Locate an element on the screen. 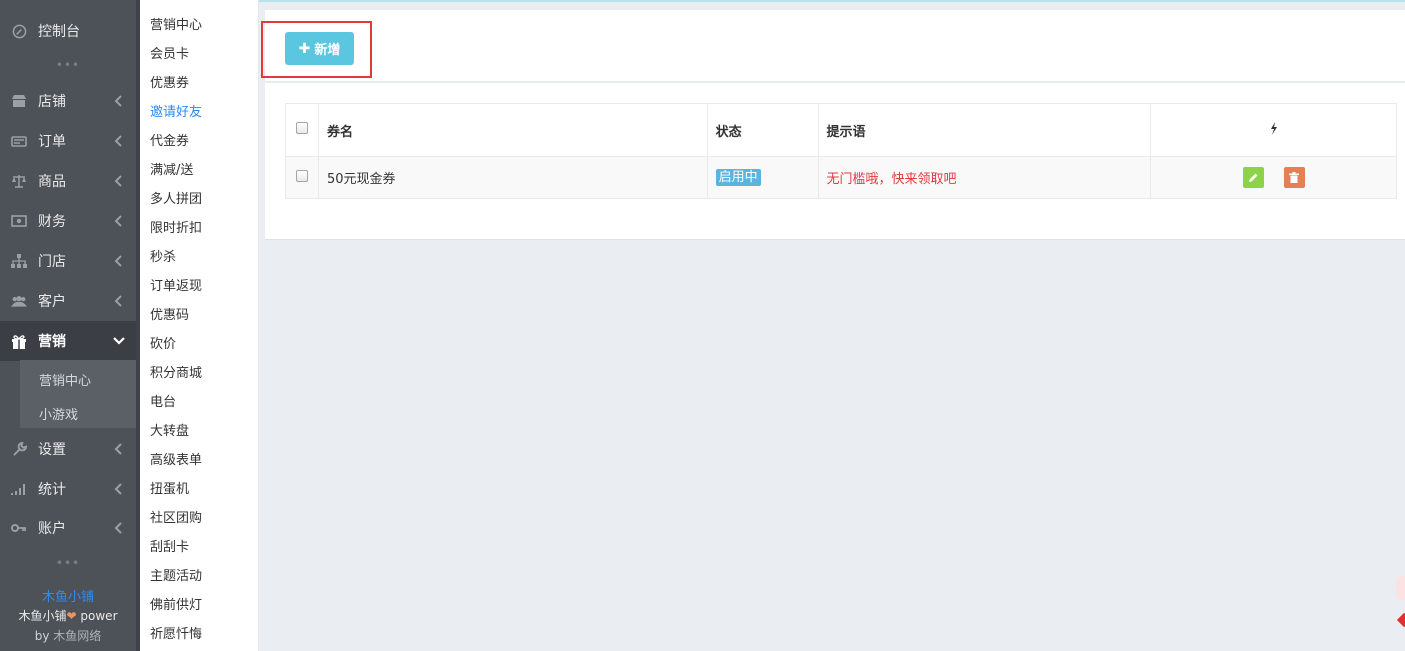  footer-power-line: 木鱼小铺❤ power is located at coordinates (68, 615).